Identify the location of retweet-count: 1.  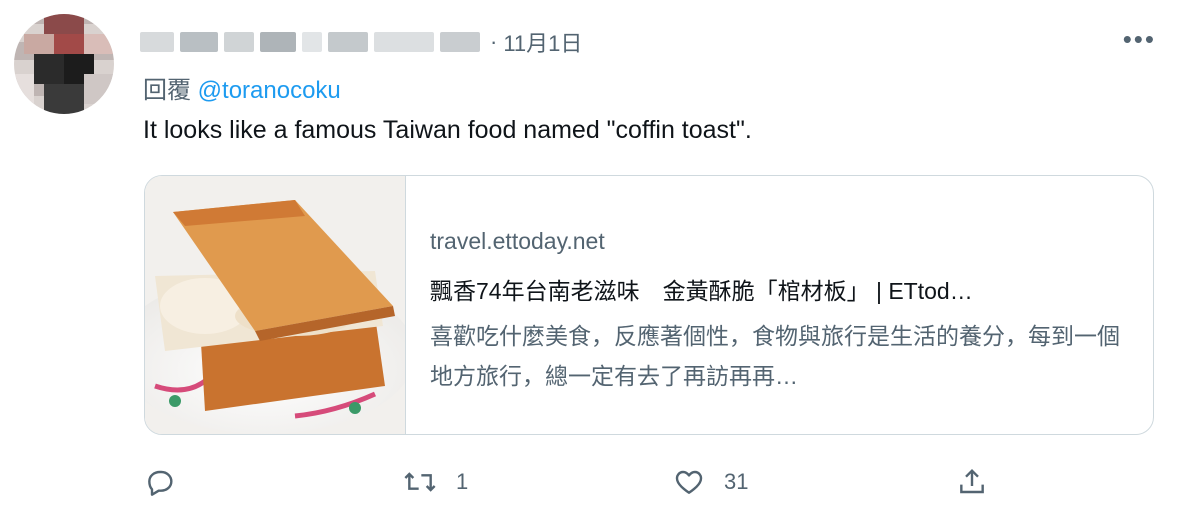
(462, 481).